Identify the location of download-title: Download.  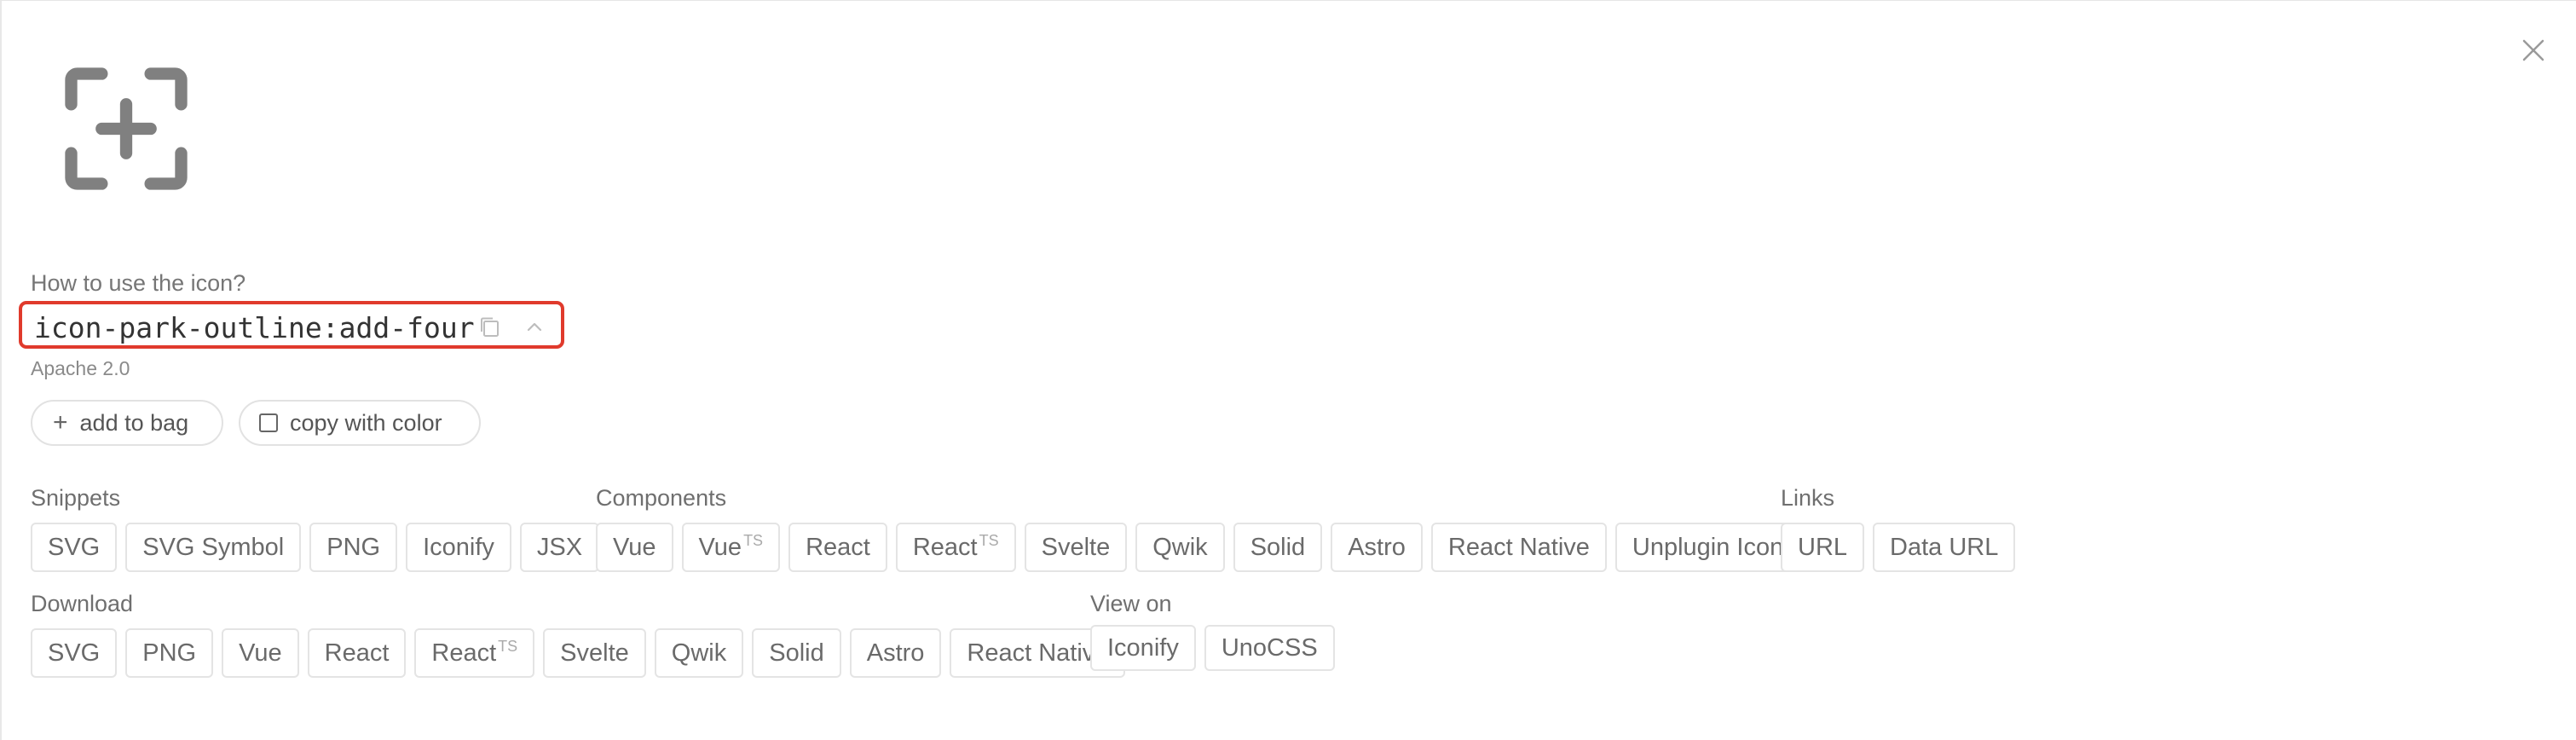
(82, 603).